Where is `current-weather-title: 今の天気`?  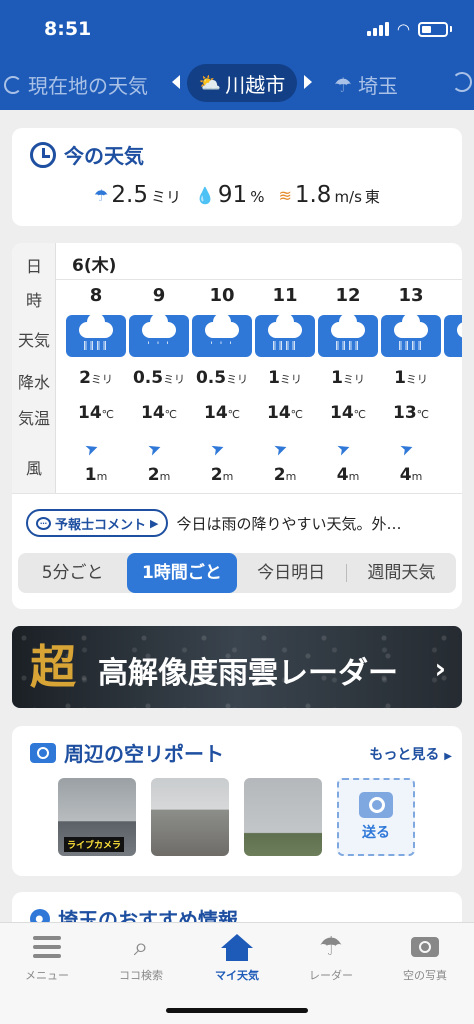
current-weather-title: 今の天気 is located at coordinates (87, 154).